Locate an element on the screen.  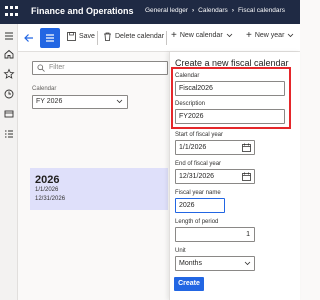
calendar-select: FY 2026 is located at coordinates (80, 102).